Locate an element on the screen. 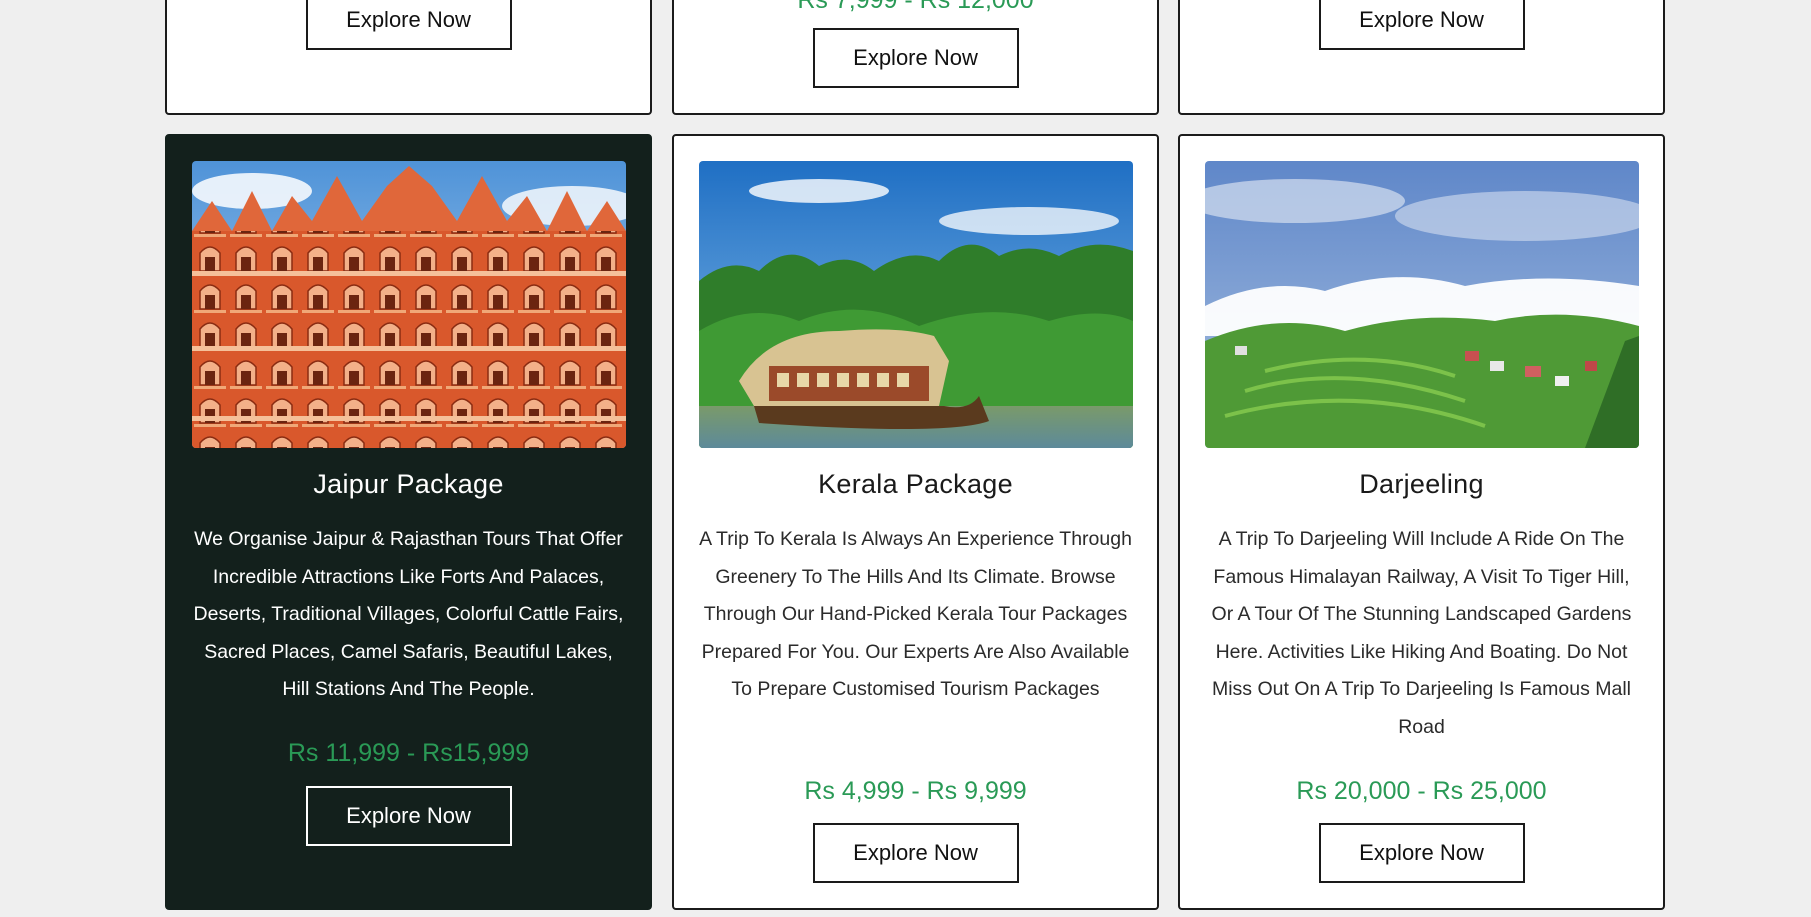 This screenshot has height=917, width=1811. package-price: Rs 11,999 - Rs15,999 is located at coordinates (408, 753).